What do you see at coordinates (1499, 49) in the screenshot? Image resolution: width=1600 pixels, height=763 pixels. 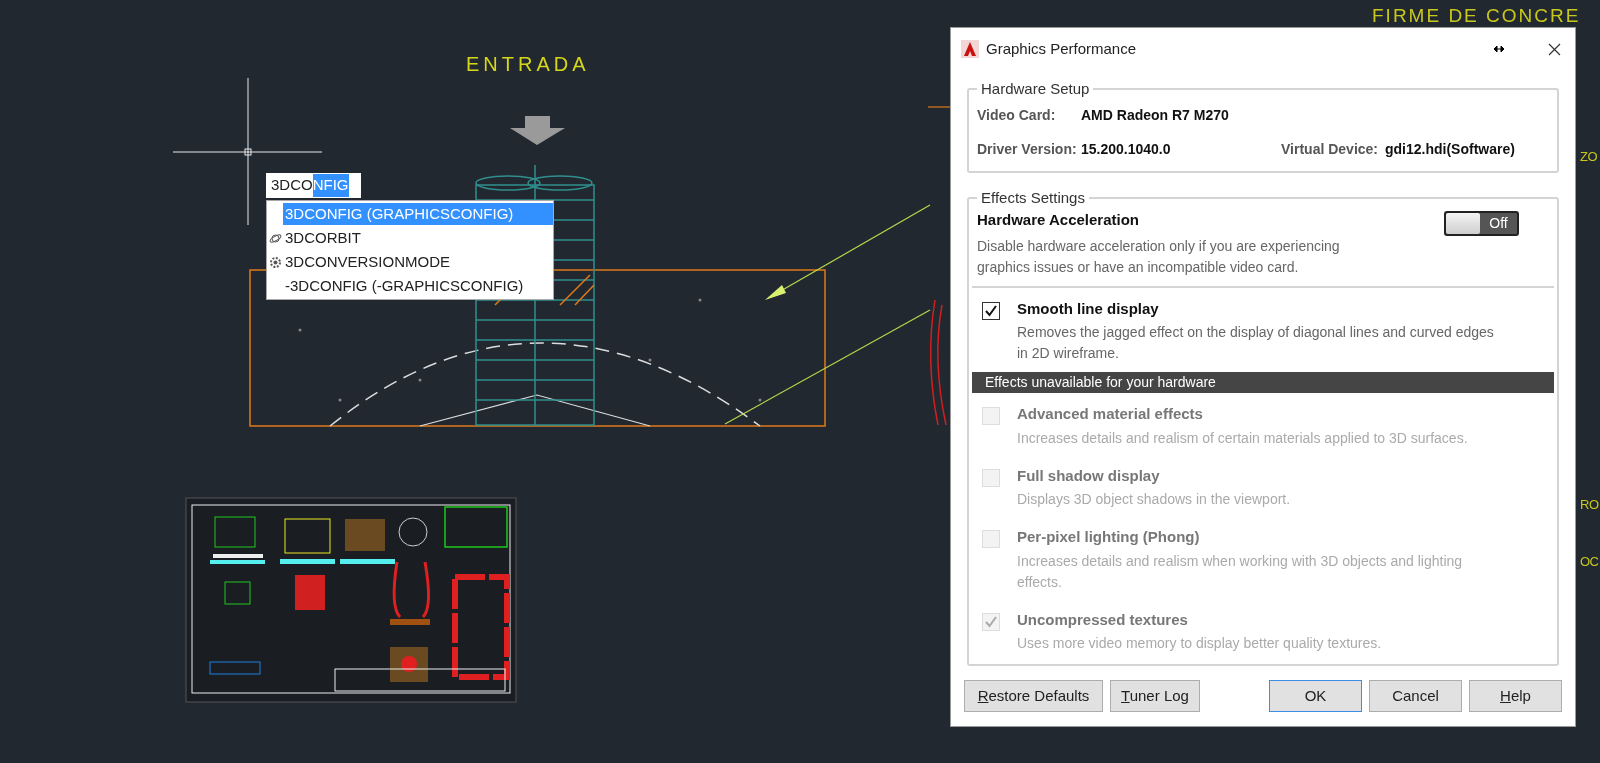 I see `resize-cursor-icon` at bounding box center [1499, 49].